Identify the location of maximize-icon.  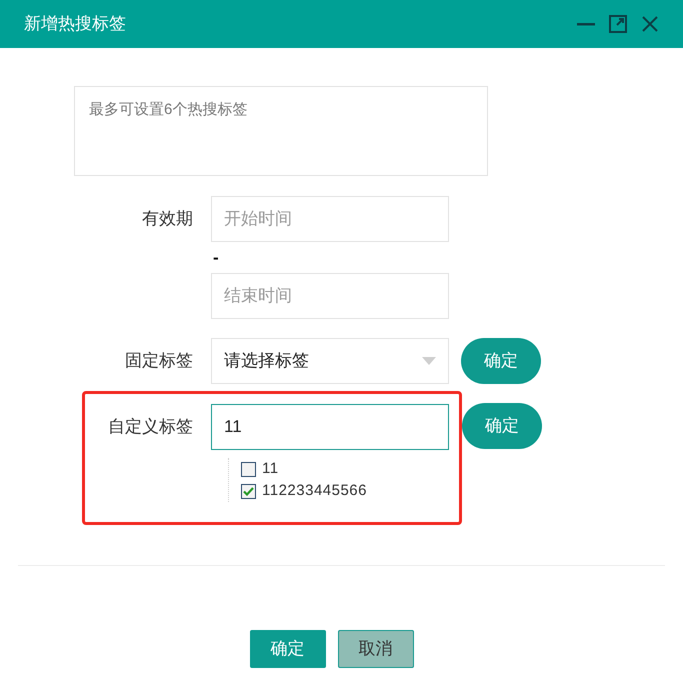
(618, 24).